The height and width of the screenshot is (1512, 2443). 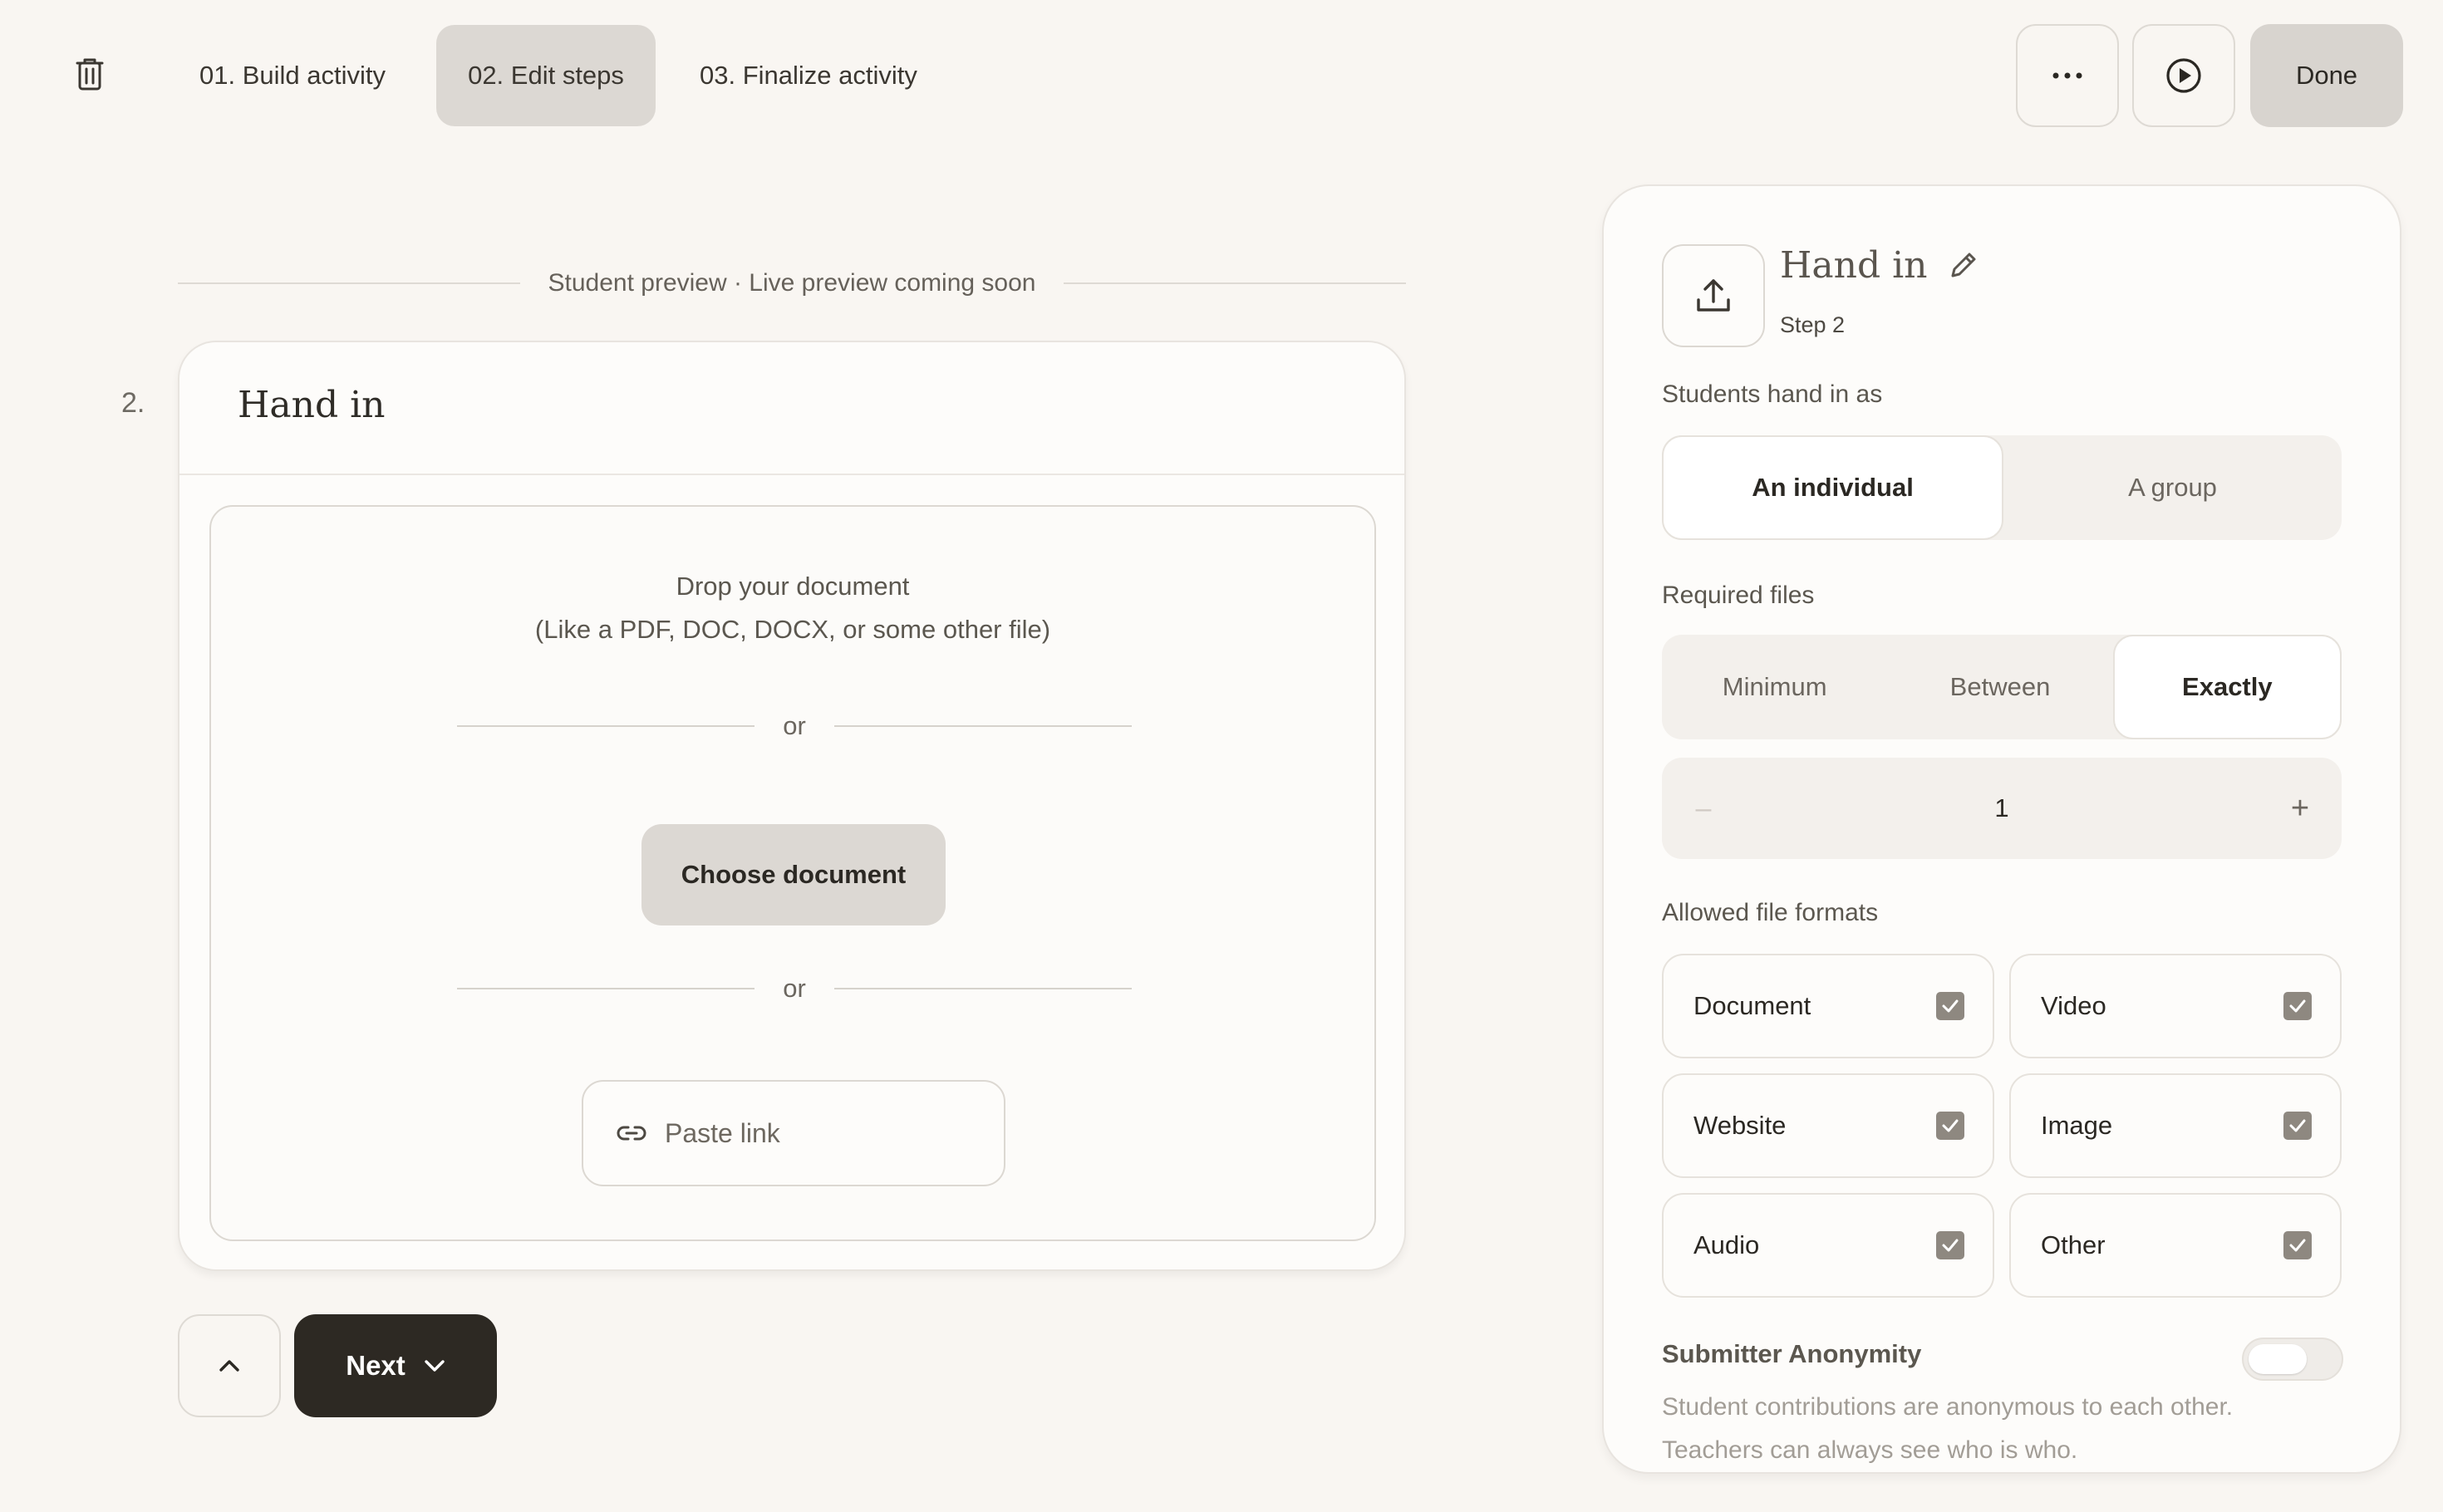 I want to click on next-step-button: Next, so click(x=396, y=1365).